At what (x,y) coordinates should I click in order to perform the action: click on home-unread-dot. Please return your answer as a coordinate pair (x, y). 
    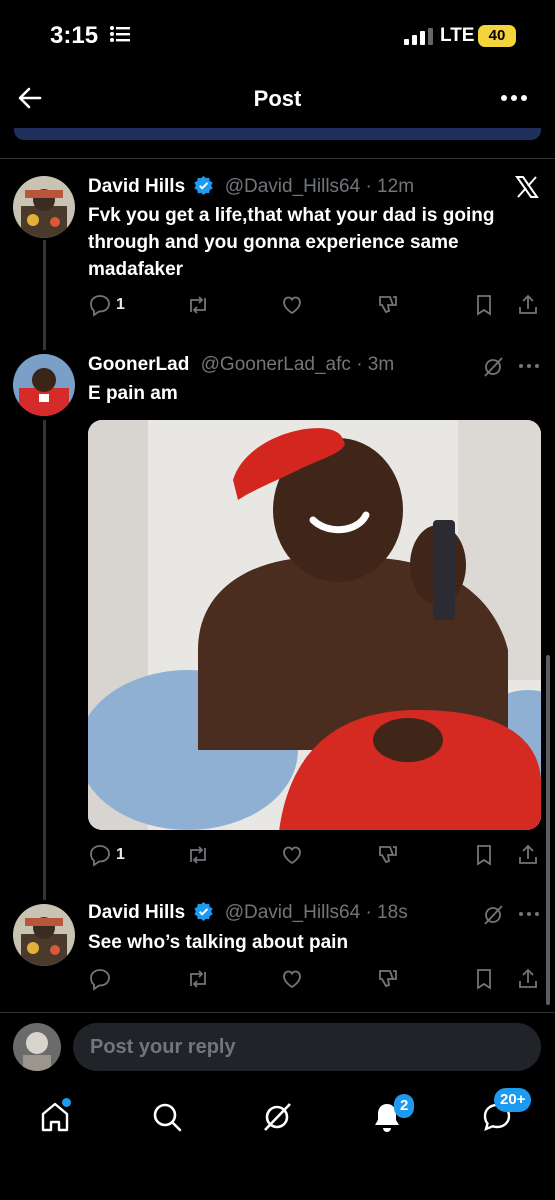
    Looking at the image, I should click on (66, 1102).